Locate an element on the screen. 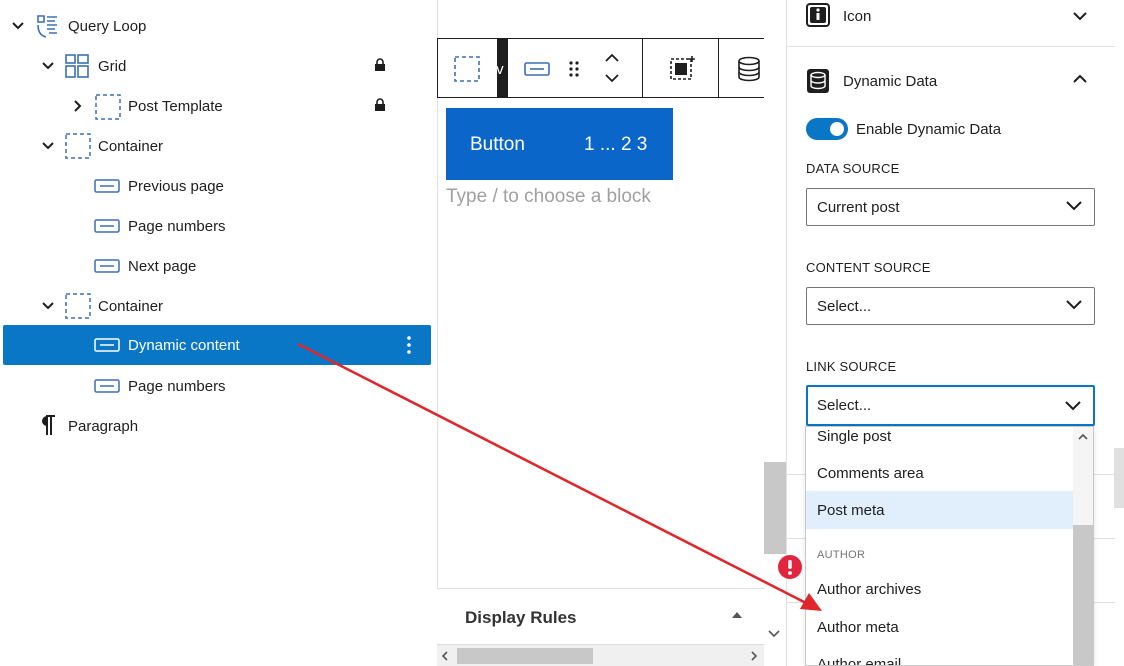 The height and width of the screenshot is (666, 1124). block-appender-hint: Type / to choose a block is located at coordinates (548, 197).